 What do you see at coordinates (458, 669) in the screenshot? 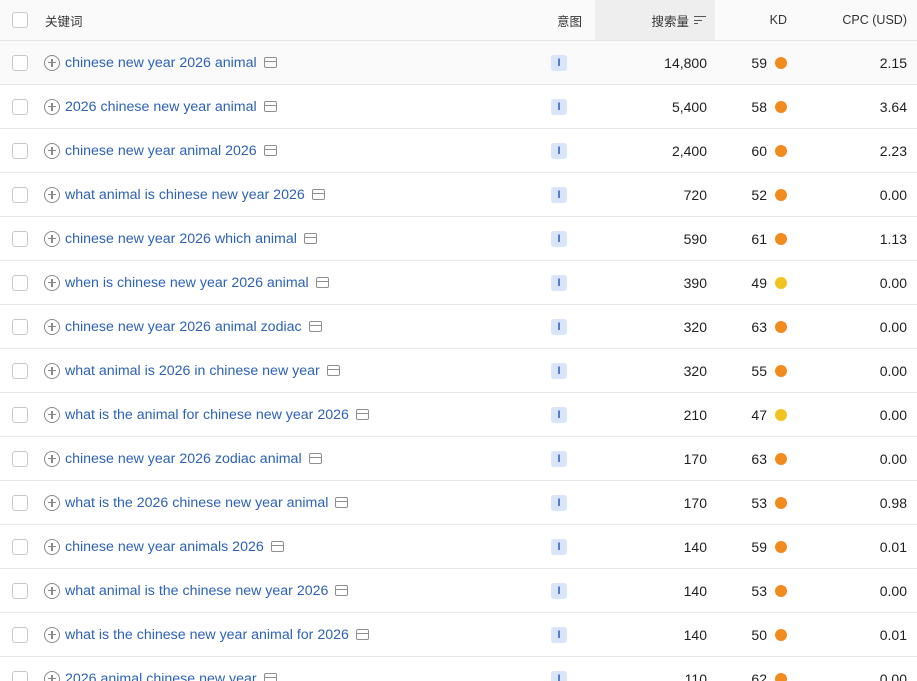
I see `table-row: 2026 animal chinese new year I 110 62 0.00` at bounding box center [458, 669].